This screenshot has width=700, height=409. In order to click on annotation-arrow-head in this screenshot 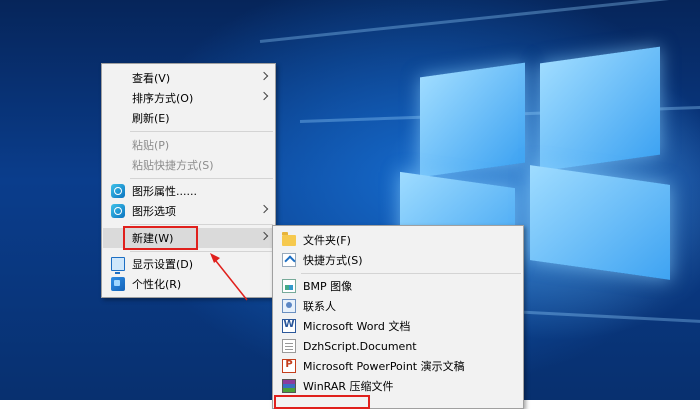, I will do `click(215, 258)`.